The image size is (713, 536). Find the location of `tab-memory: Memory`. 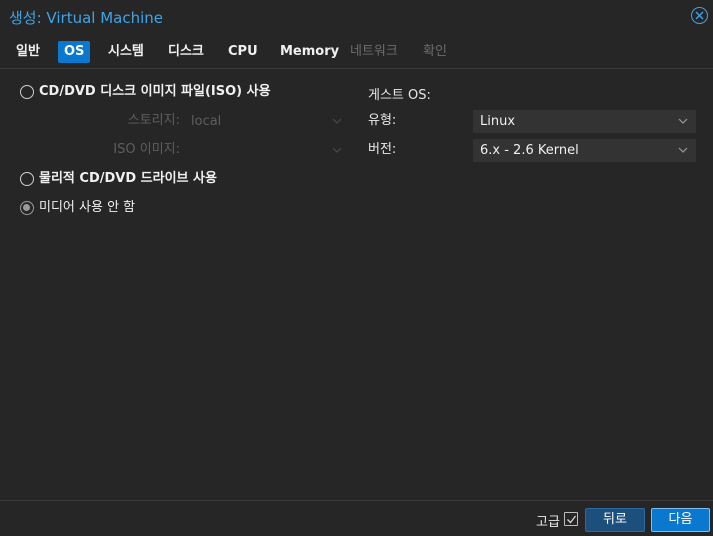

tab-memory: Memory is located at coordinates (309, 52).